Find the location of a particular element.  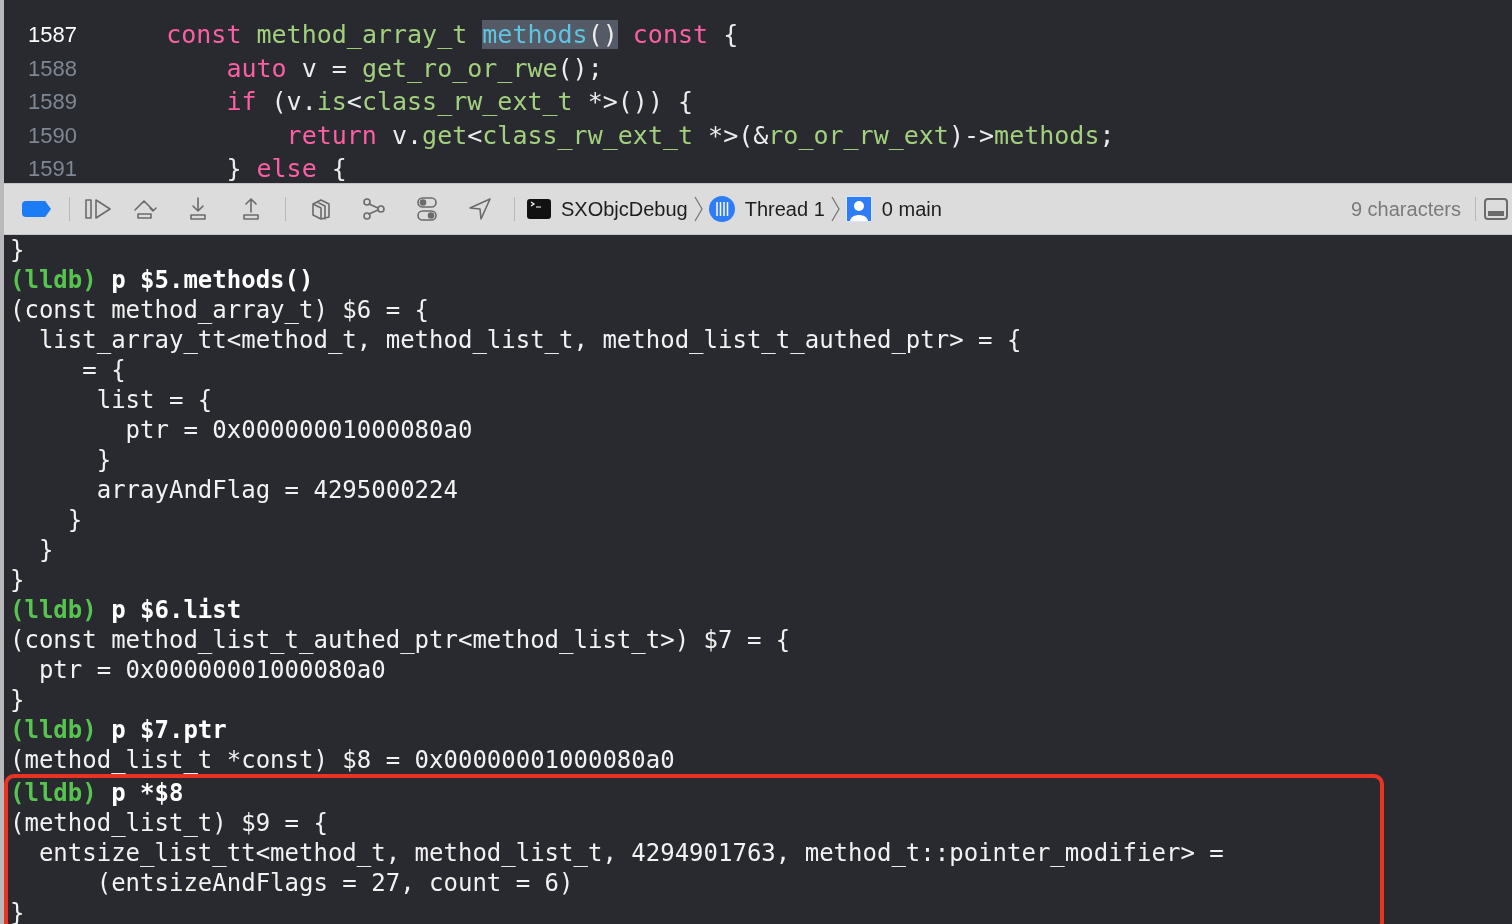

person-icon is located at coordinates (858, 209).